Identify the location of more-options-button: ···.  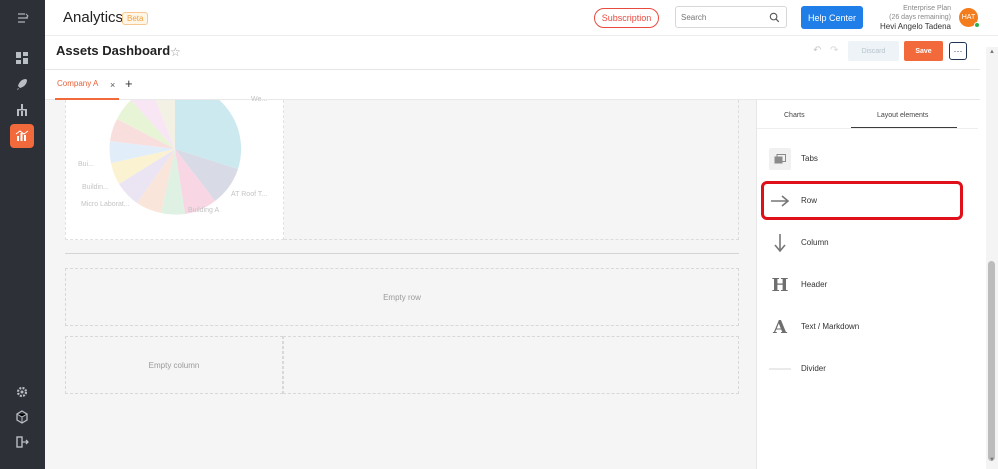
(958, 51).